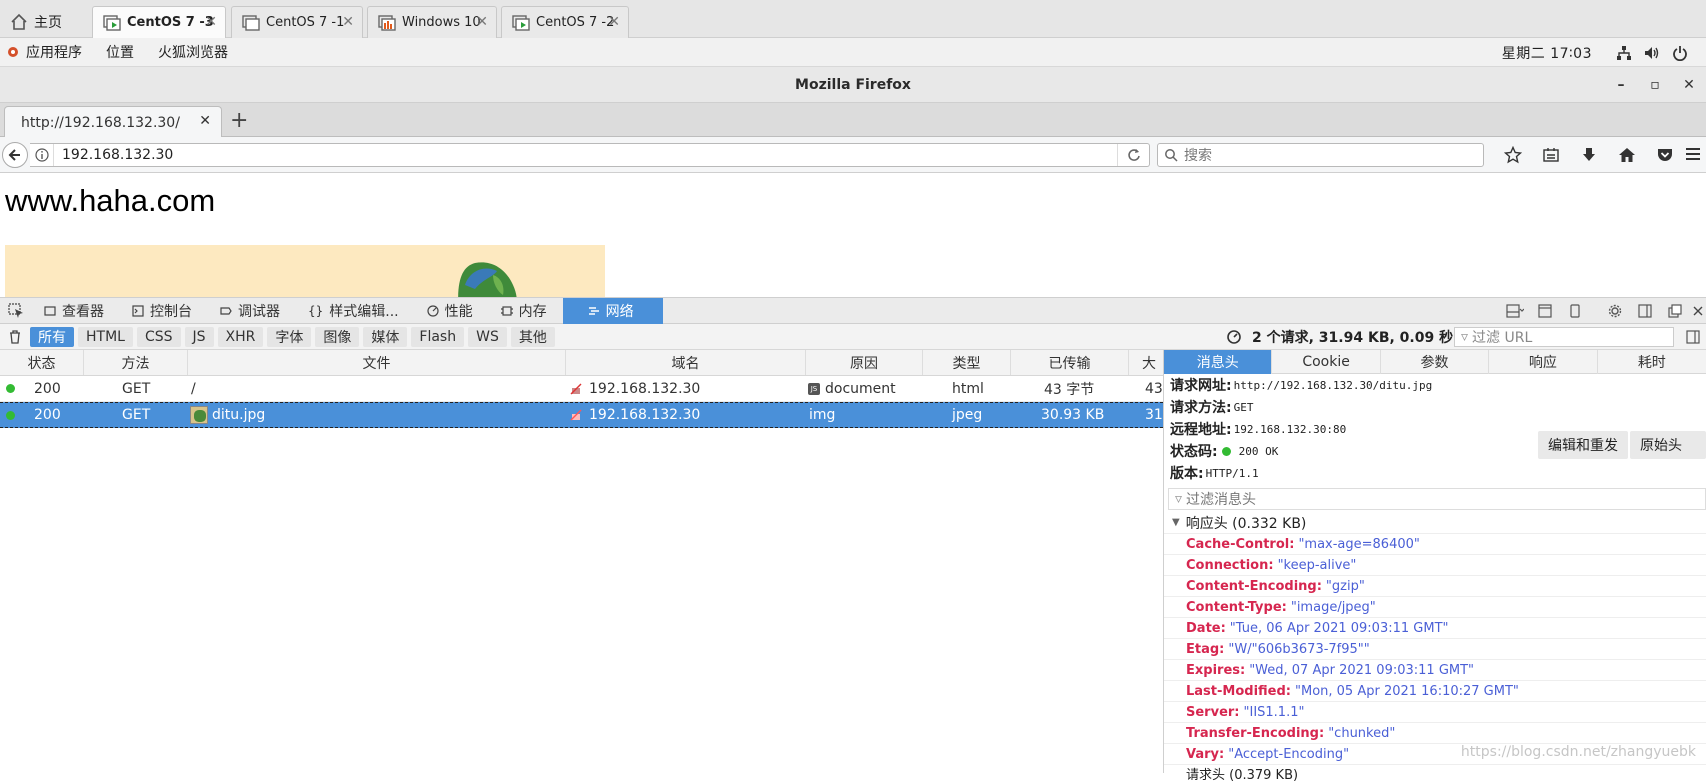 The width and height of the screenshot is (1706, 784). I want to click on vm-tab-centos-2: CentOS 7 -2 ✕, so click(565, 22).